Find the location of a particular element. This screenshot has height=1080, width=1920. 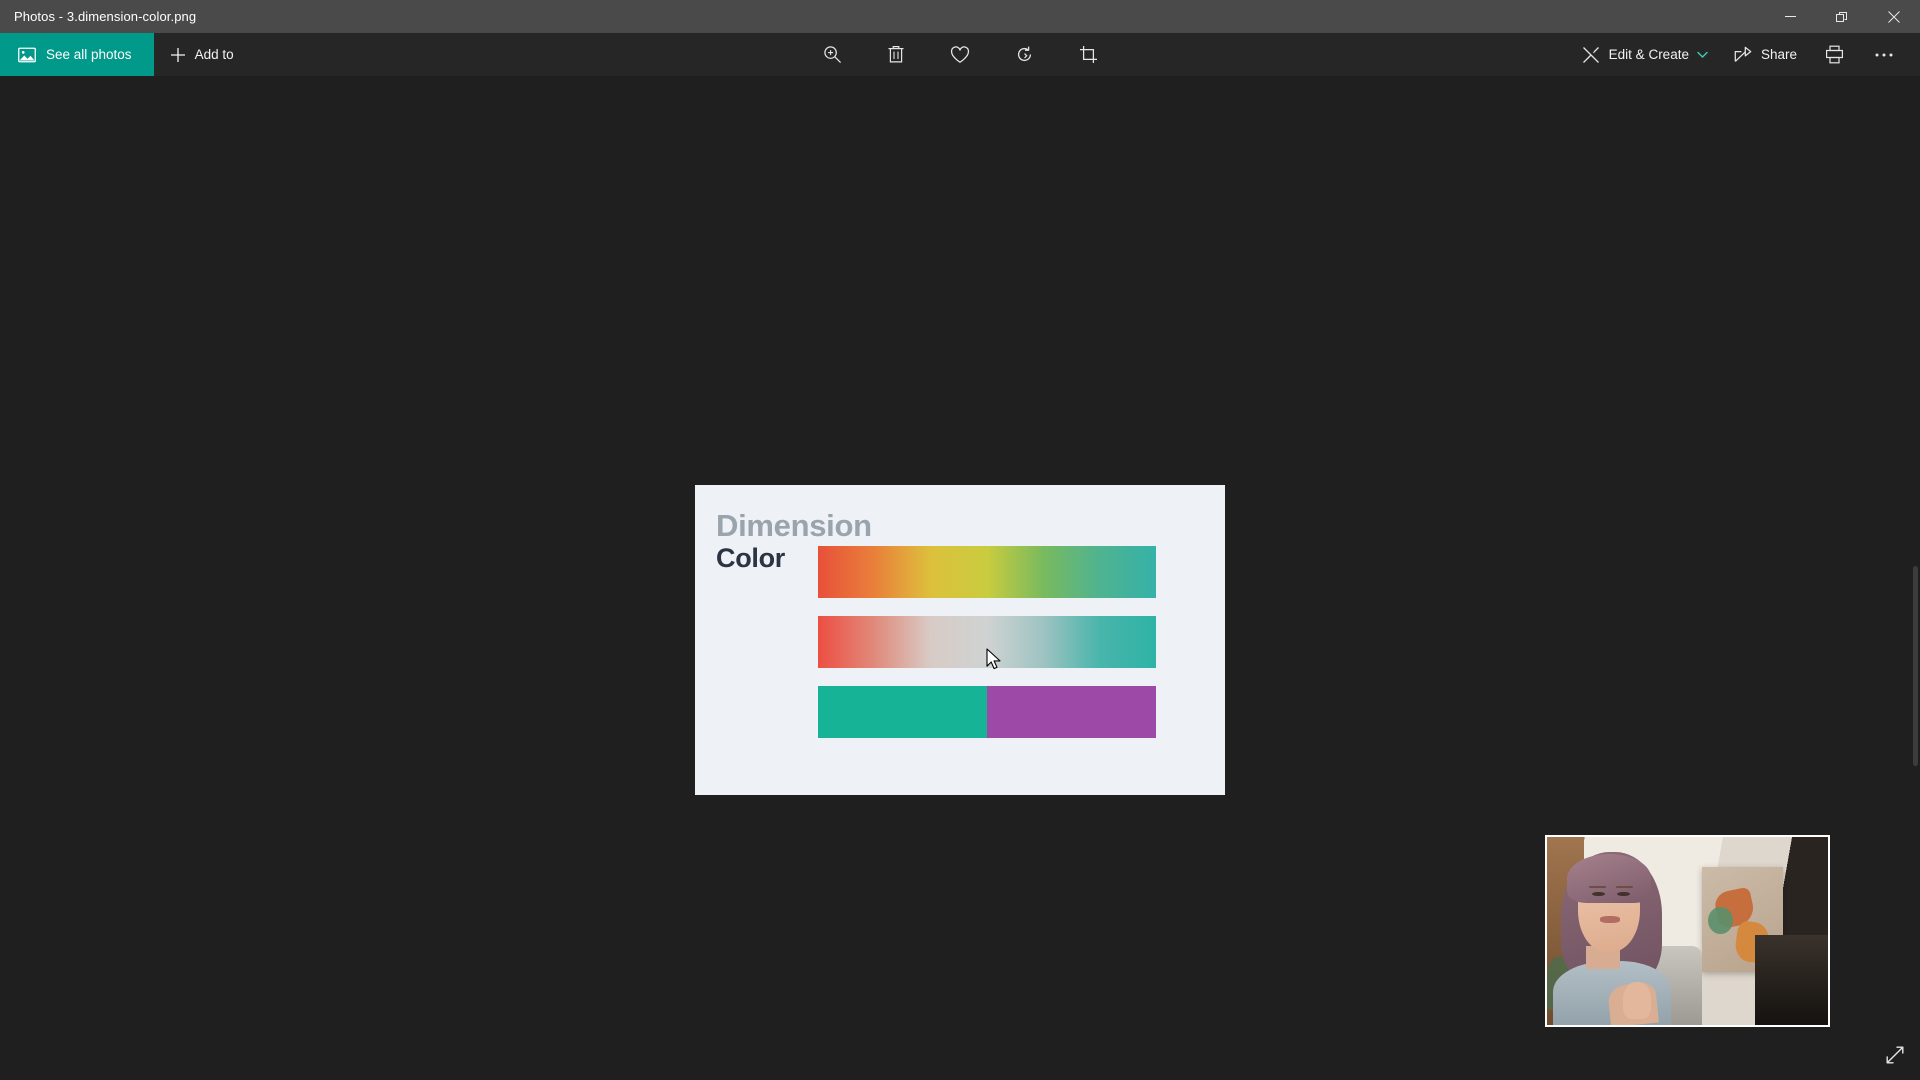

crop-button is located at coordinates (1088, 55).